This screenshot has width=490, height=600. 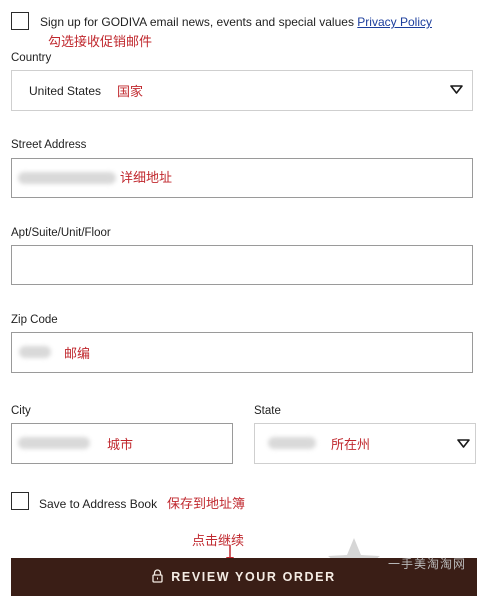 I want to click on email-signup-checkbox, so click(x=20, y=21).